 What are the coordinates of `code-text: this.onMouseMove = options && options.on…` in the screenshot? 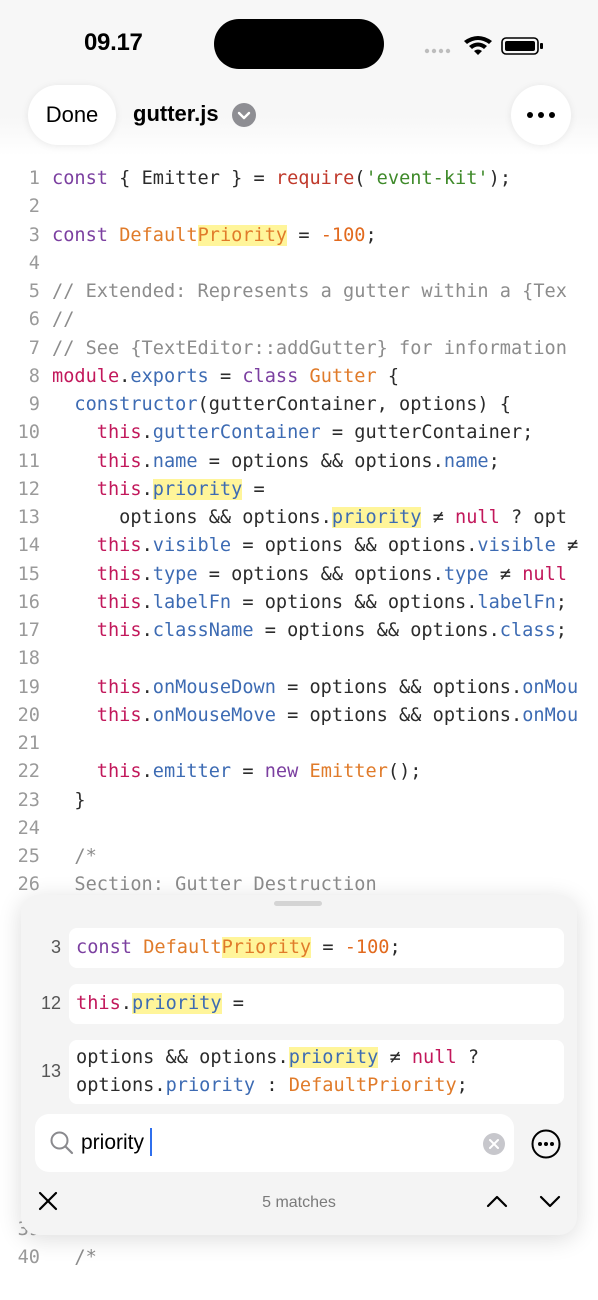 It's located at (315, 716).